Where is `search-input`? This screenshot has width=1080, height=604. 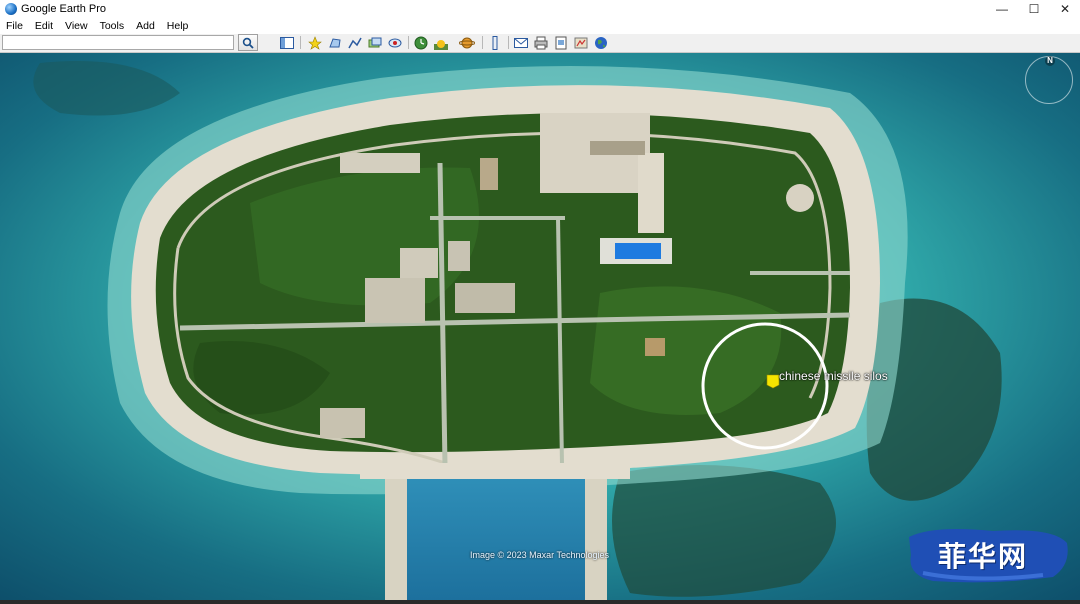
search-input is located at coordinates (118, 42).